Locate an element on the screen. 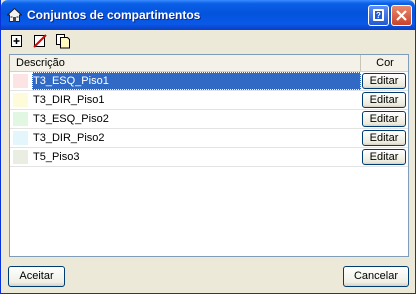 The width and height of the screenshot is (416, 294). column-header-color: Cor is located at coordinates (385, 63).